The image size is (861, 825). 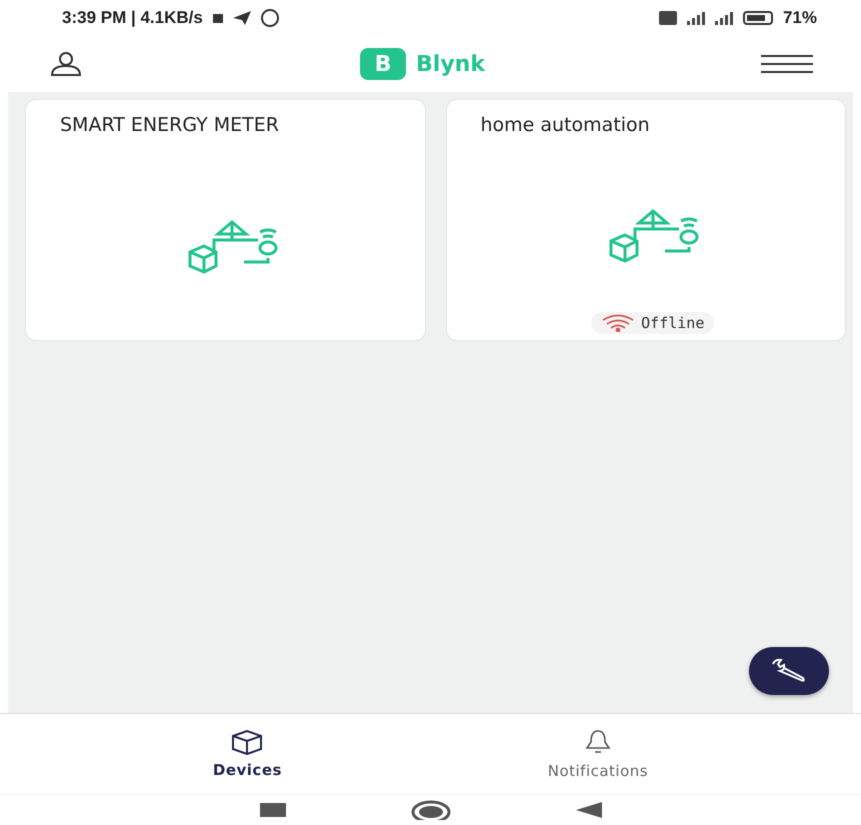 I want to click on box-icon, so click(x=247, y=742).